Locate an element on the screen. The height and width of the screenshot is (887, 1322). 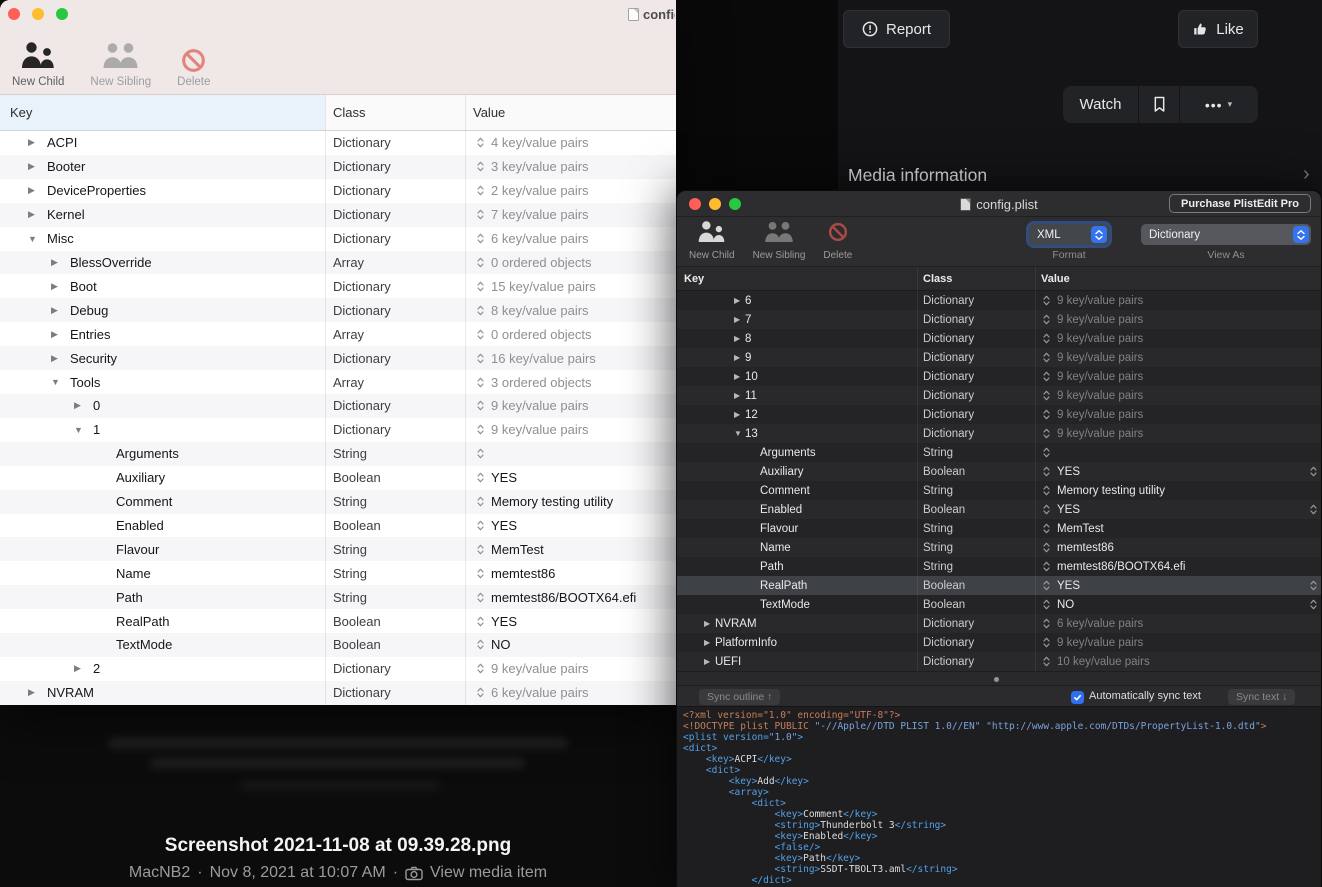
splitter-handle is located at coordinates (996, 679).